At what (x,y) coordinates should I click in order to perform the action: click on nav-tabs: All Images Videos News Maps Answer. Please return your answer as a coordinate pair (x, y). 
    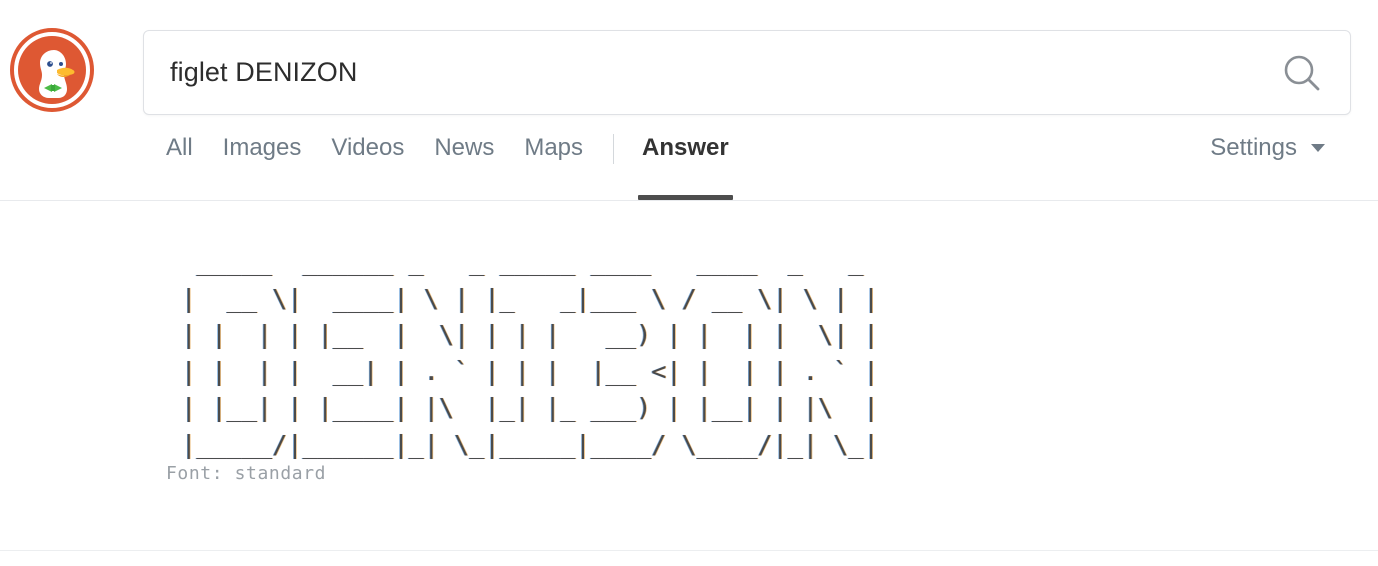
    Looking at the image, I should click on (462, 167).